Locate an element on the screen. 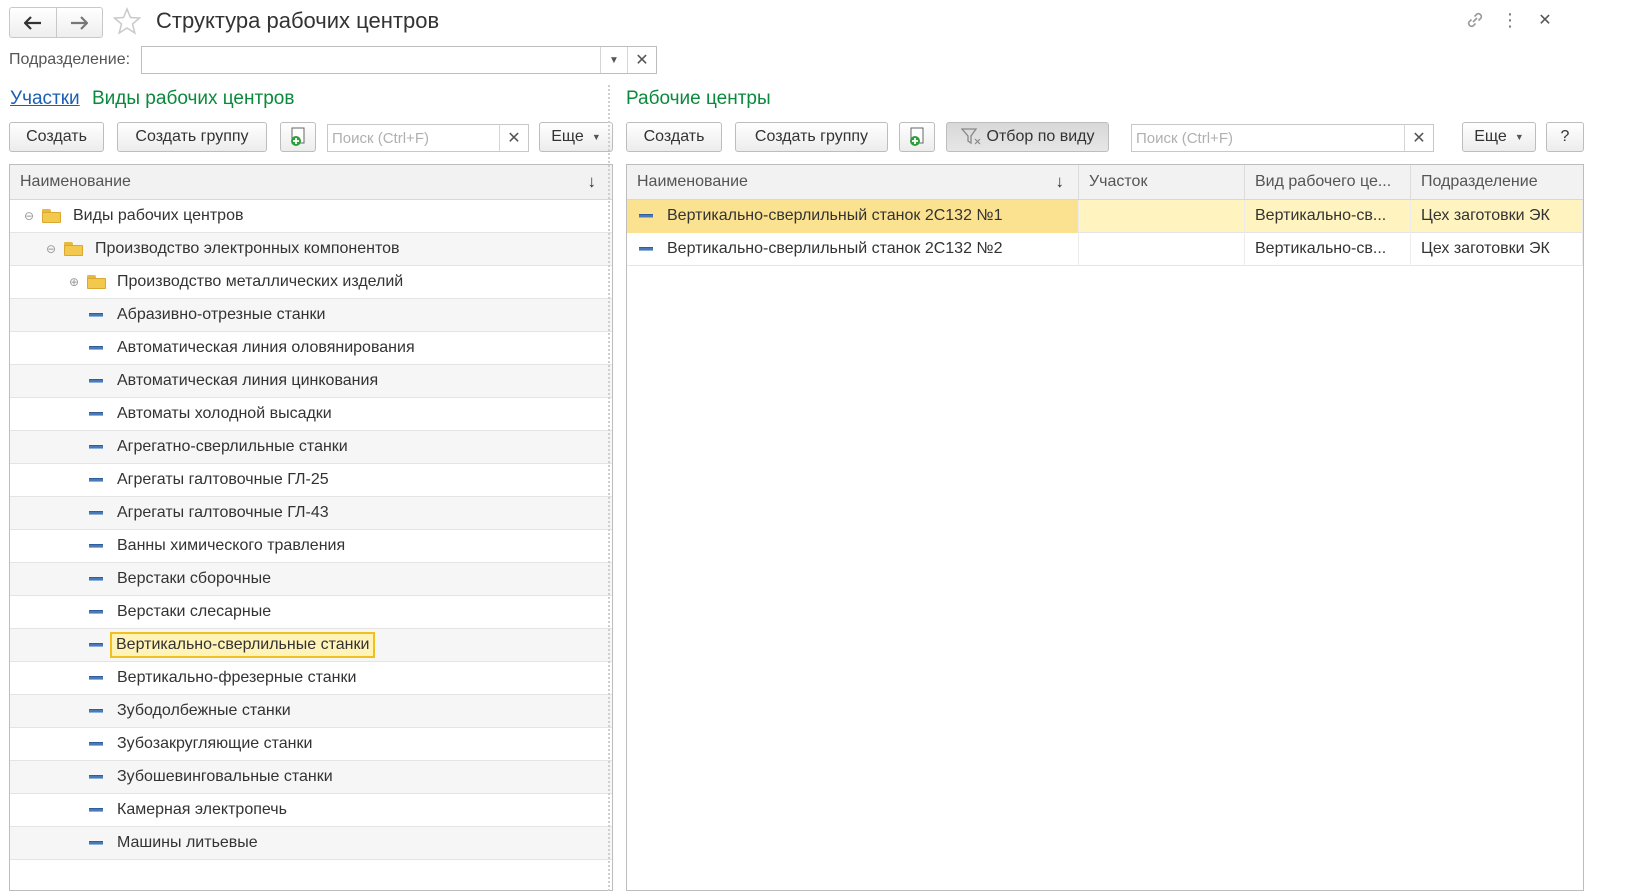 The width and height of the screenshot is (1632, 891). back-button is located at coordinates (33, 22).